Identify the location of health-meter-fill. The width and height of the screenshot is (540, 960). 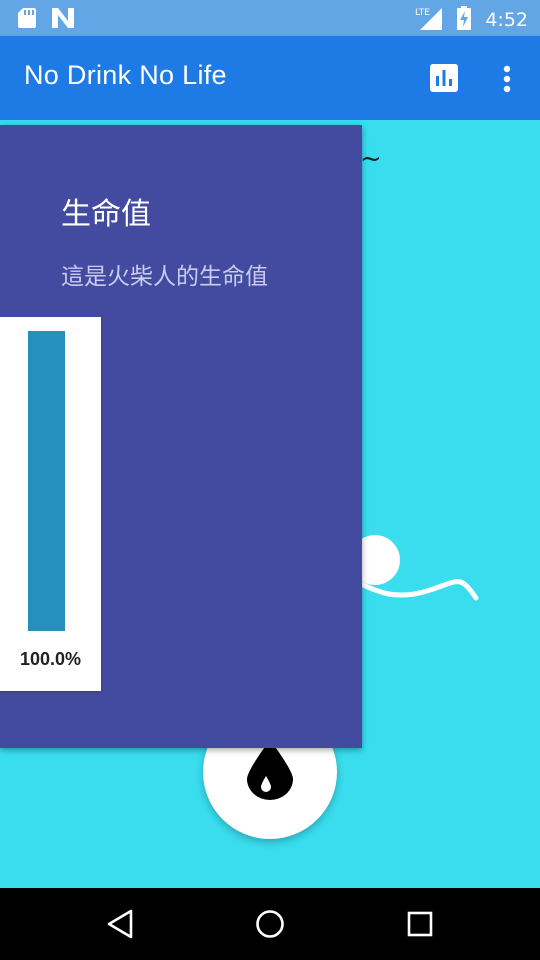
(46, 481).